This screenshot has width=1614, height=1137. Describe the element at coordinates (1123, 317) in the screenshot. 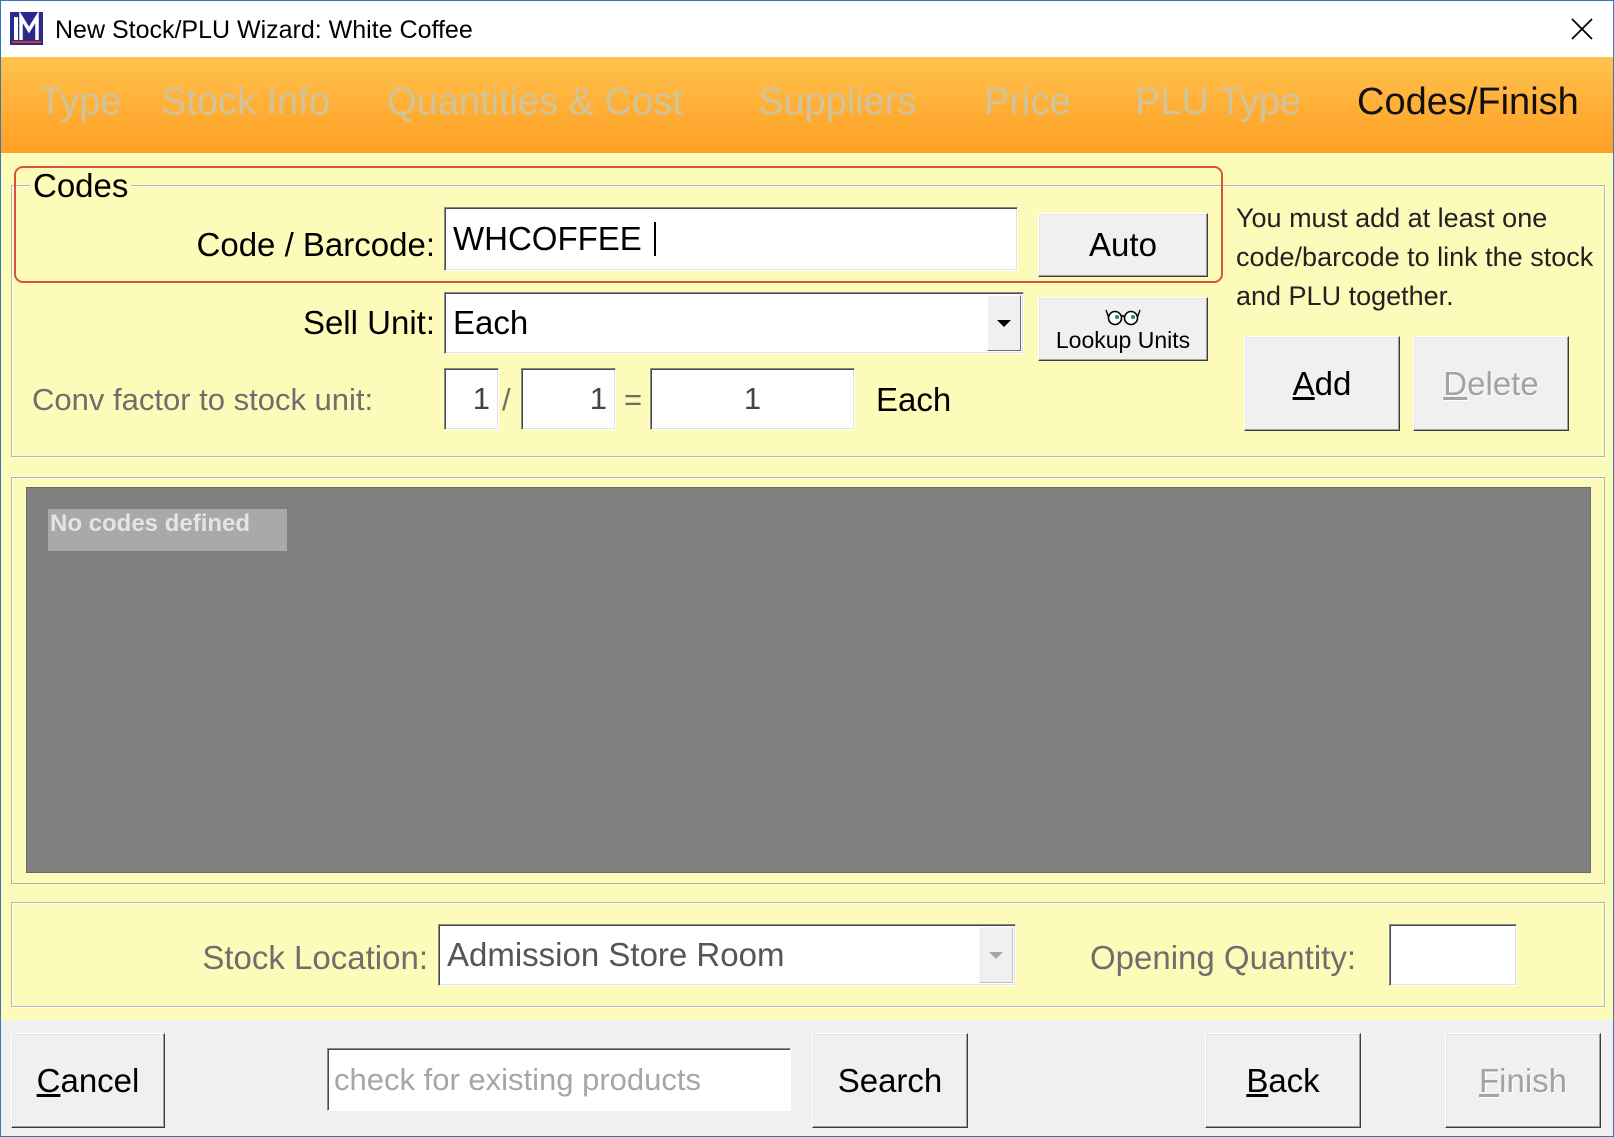

I see `glasses-icon` at that location.